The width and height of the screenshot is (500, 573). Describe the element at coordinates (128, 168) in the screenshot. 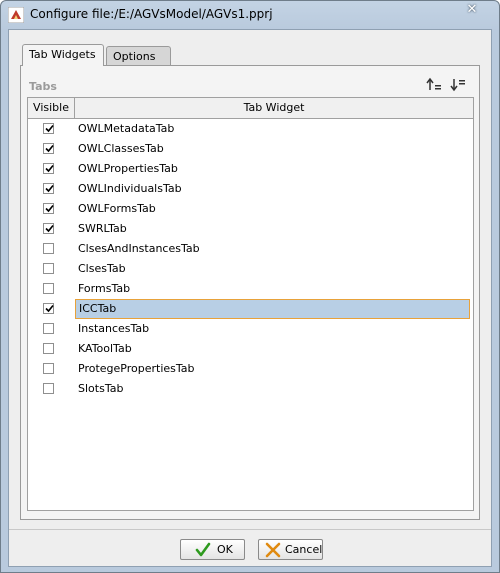

I see `tab-widget-name: OWLPropertiesTab` at that location.